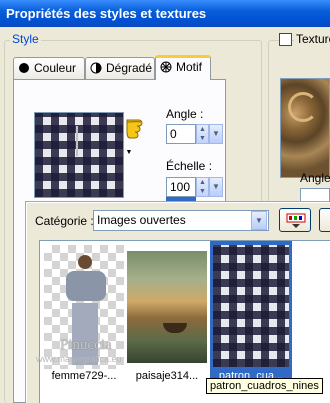 This screenshot has height=403, width=330. What do you see at coordinates (181, 187) in the screenshot?
I see `scale-input: 100` at bounding box center [181, 187].